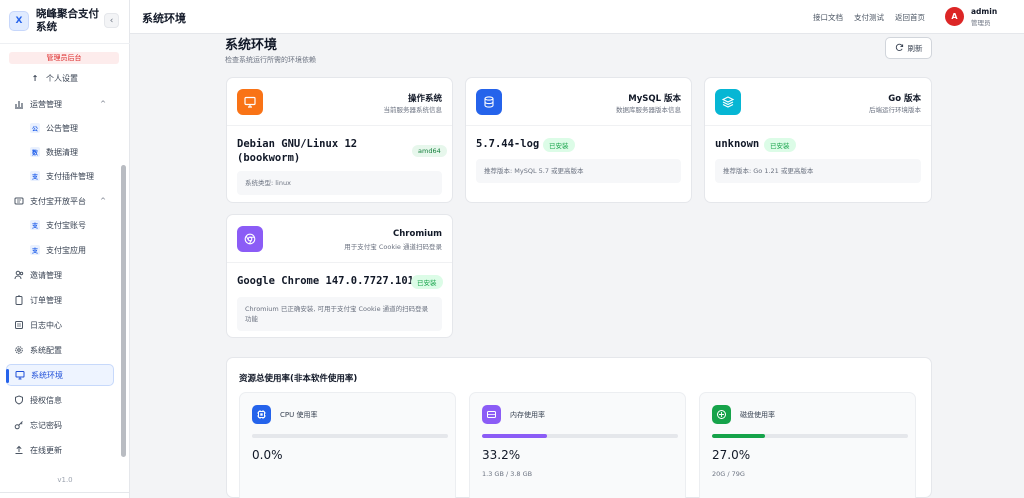 The height and width of the screenshot is (498, 1024). What do you see at coordinates (904, 99) in the screenshot?
I see `card-title: Go 版本` at bounding box center [904, 99].